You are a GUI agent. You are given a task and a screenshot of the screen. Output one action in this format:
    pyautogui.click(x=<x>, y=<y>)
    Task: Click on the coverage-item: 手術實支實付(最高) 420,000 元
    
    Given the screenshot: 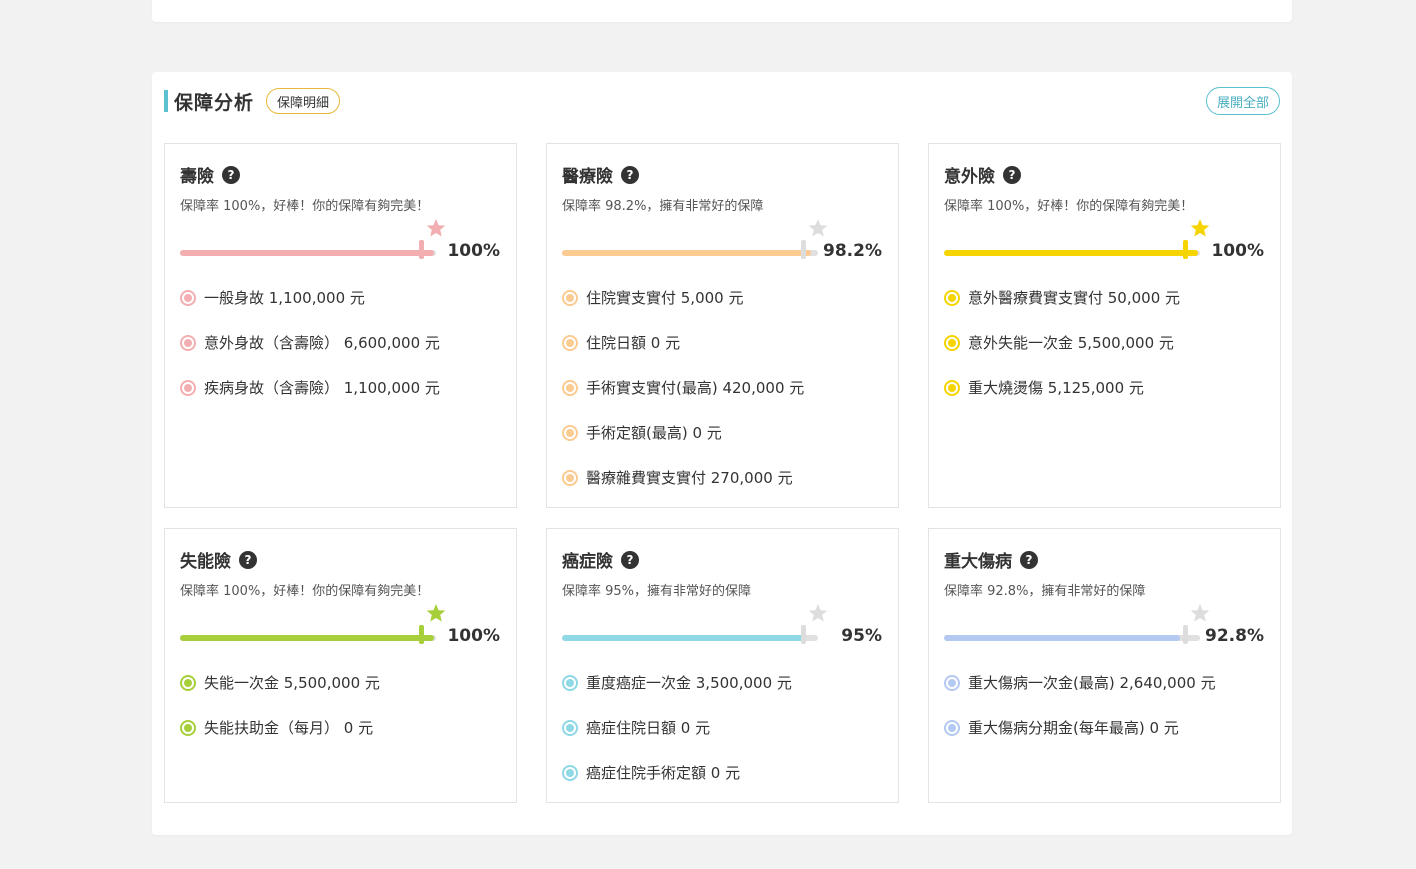 What is the action you would take?
    pyautogui.click(x=683, y=387)
    